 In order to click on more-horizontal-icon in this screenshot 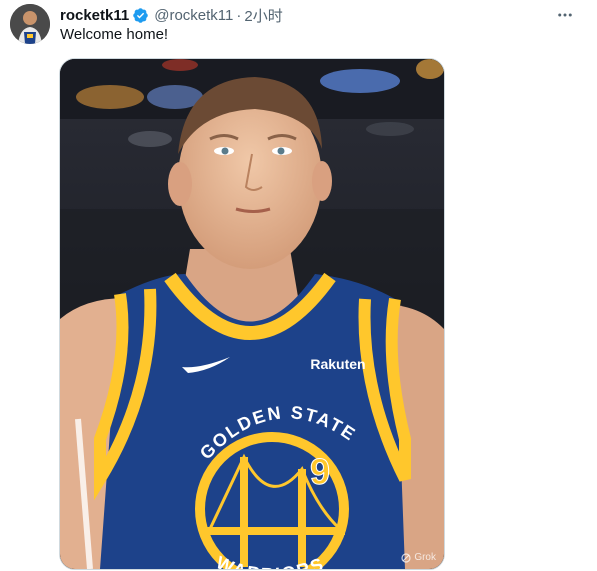, I will do `click(565, 15)`.